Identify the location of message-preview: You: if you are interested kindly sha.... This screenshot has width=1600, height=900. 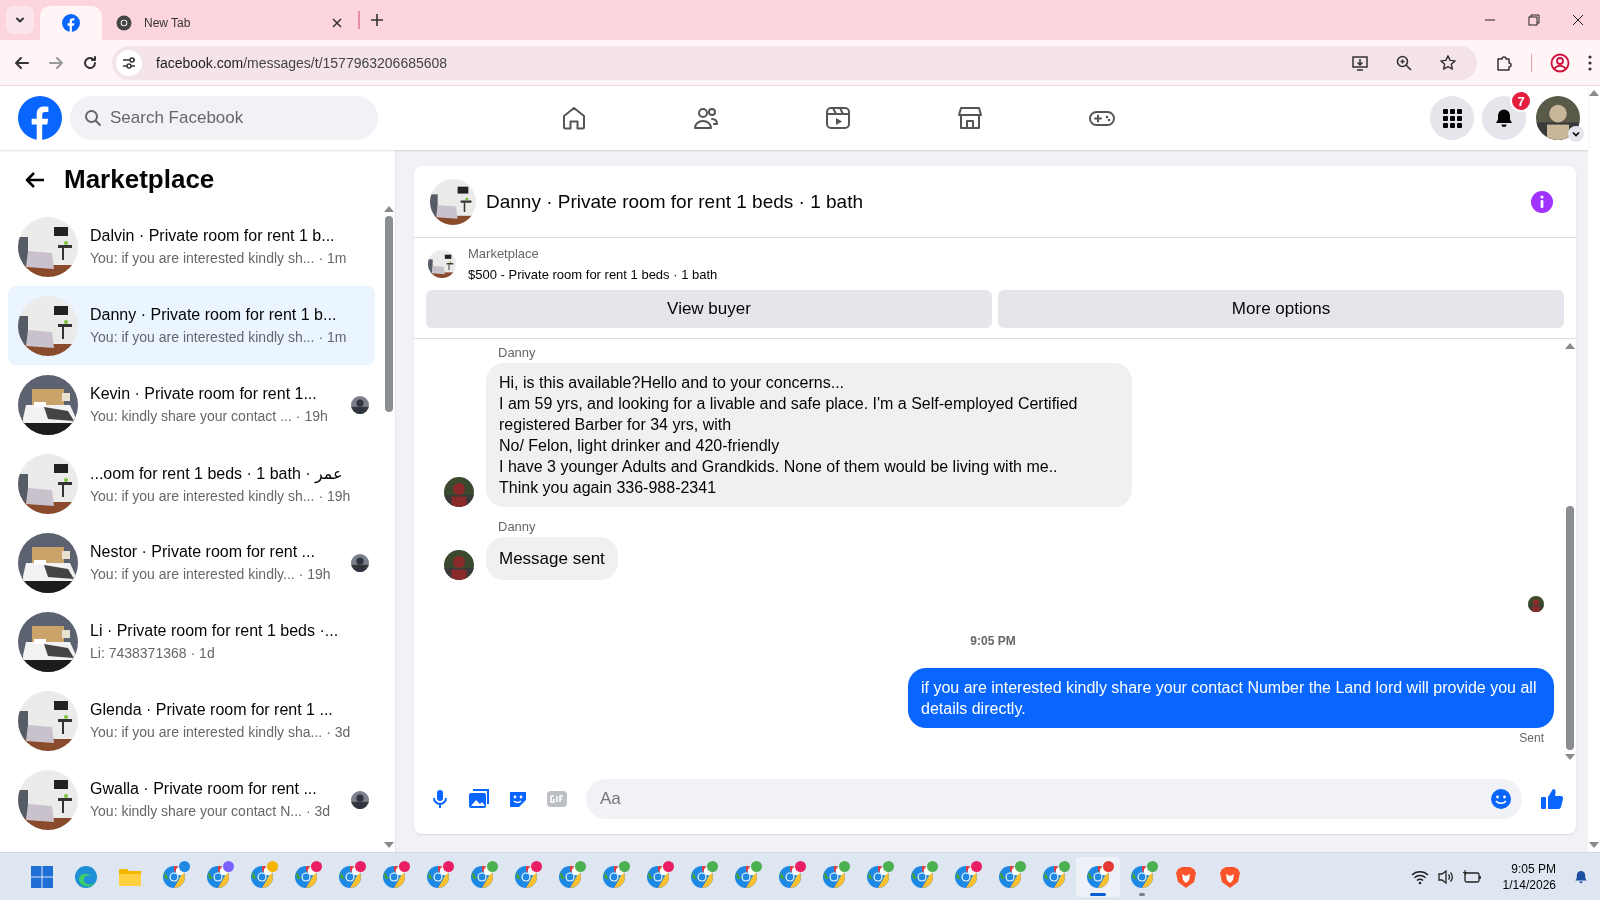
(206, 732).